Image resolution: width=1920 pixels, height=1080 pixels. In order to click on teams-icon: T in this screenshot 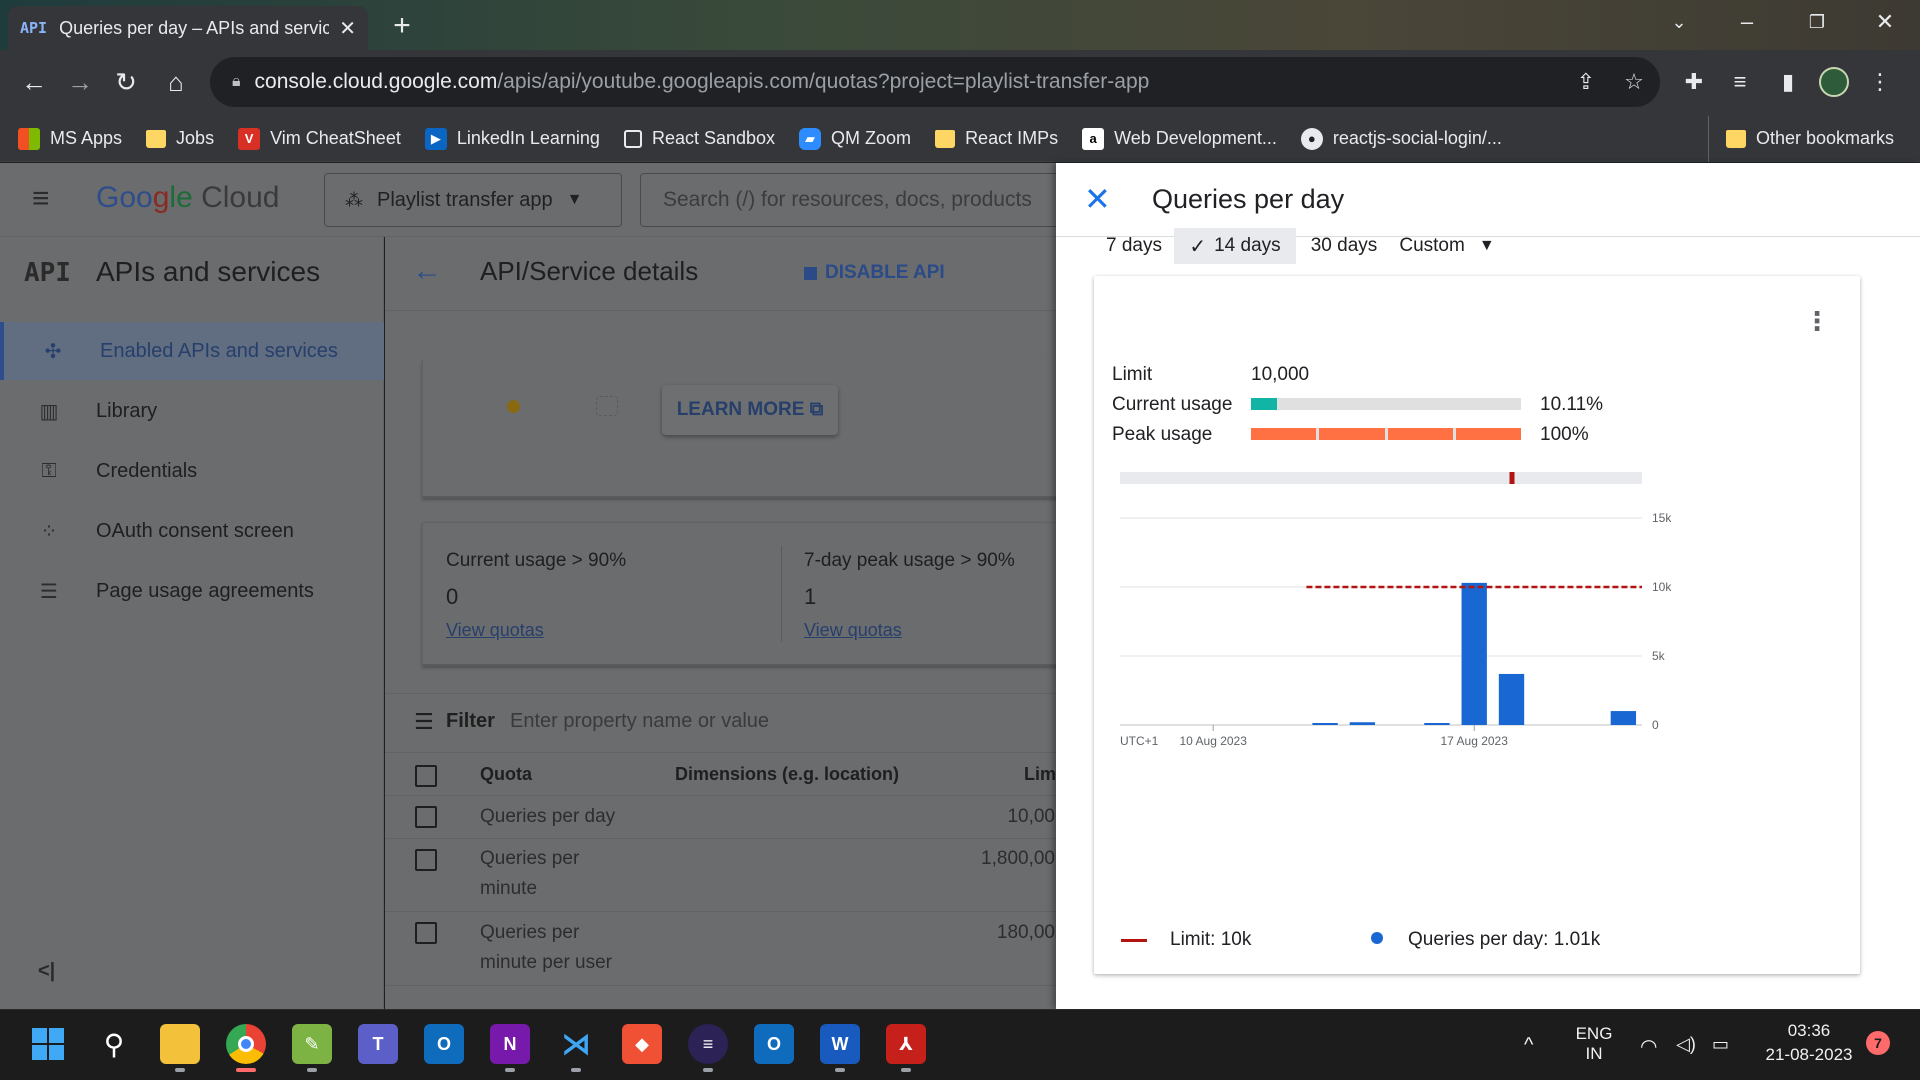, I will do `click(378, 1044)`.